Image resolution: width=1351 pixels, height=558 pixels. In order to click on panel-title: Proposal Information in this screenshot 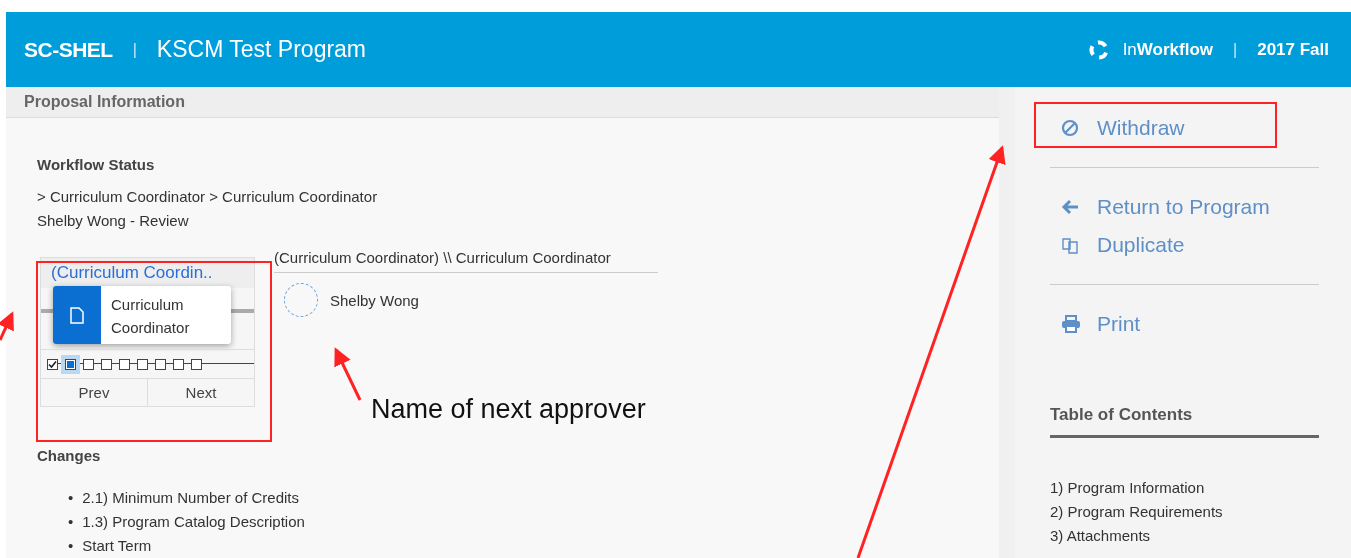, I will do `click(502, 102)`.